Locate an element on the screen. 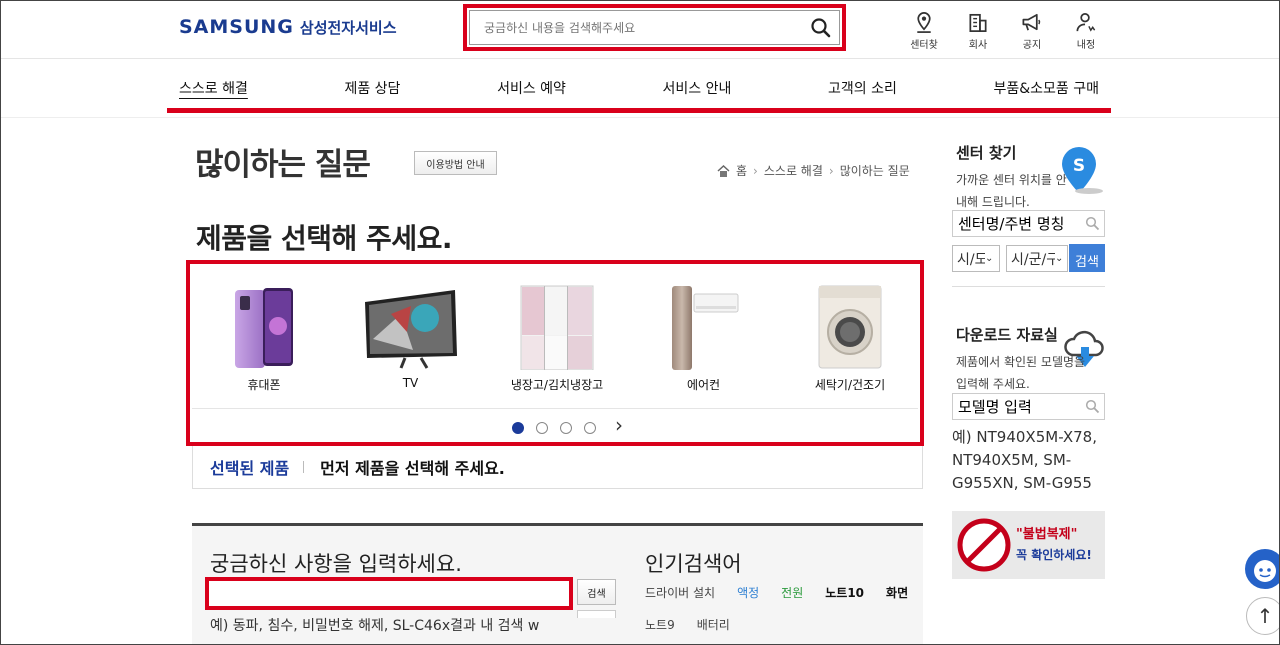 Image resolution: width=1280 pixels, height=645 pixels. popular-keywords-title: 인기검색어 is located at coordinates (693, 564).